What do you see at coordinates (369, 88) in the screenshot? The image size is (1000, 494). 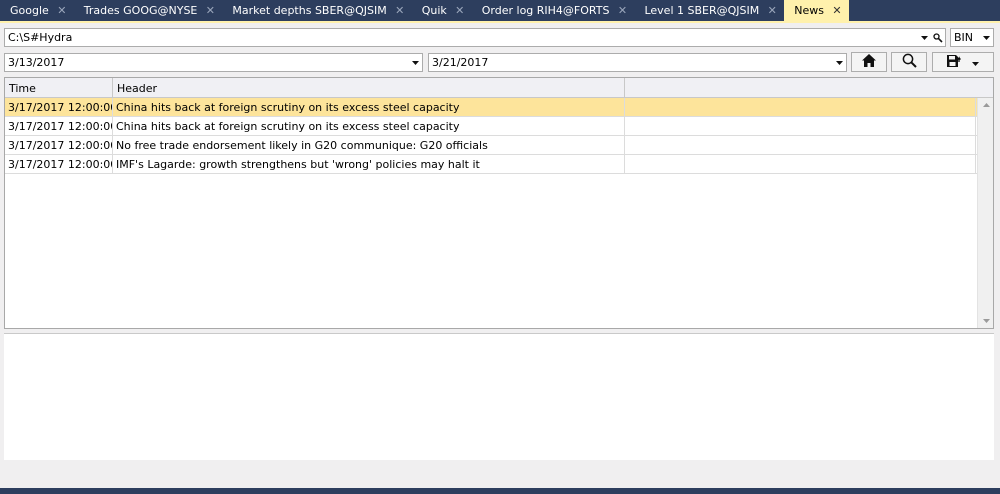 I see `column-header-header: Header` at bounding box center [369, 88].